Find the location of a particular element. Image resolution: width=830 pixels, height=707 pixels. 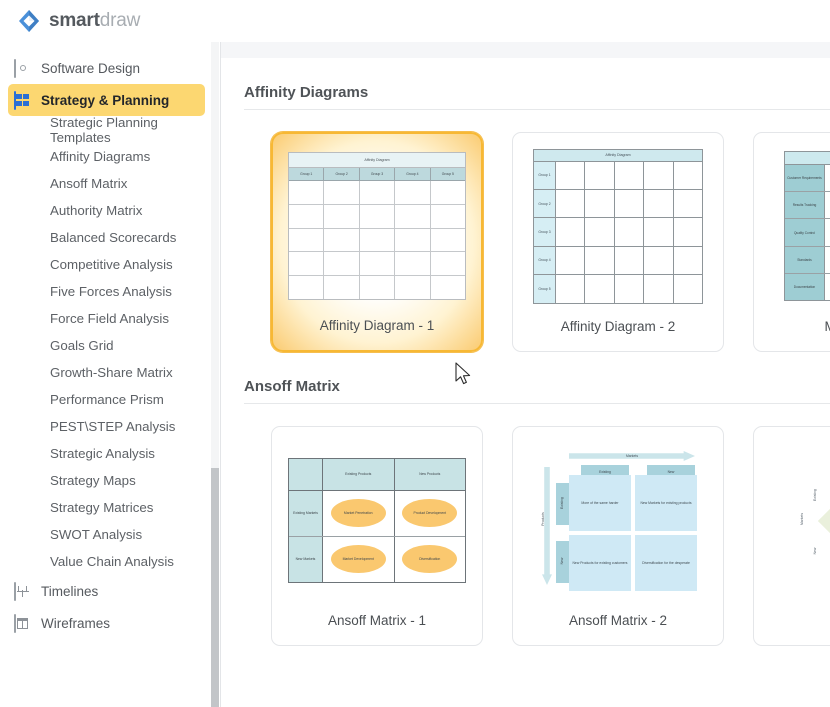

sidebar-item-label: Software Design is located at coordinates (91, 68).